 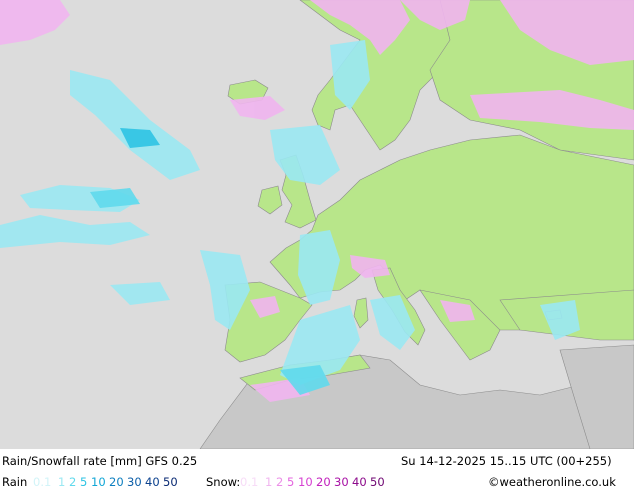 I want to click on rain-legend-label: Rain, so click(x=15, y=482).